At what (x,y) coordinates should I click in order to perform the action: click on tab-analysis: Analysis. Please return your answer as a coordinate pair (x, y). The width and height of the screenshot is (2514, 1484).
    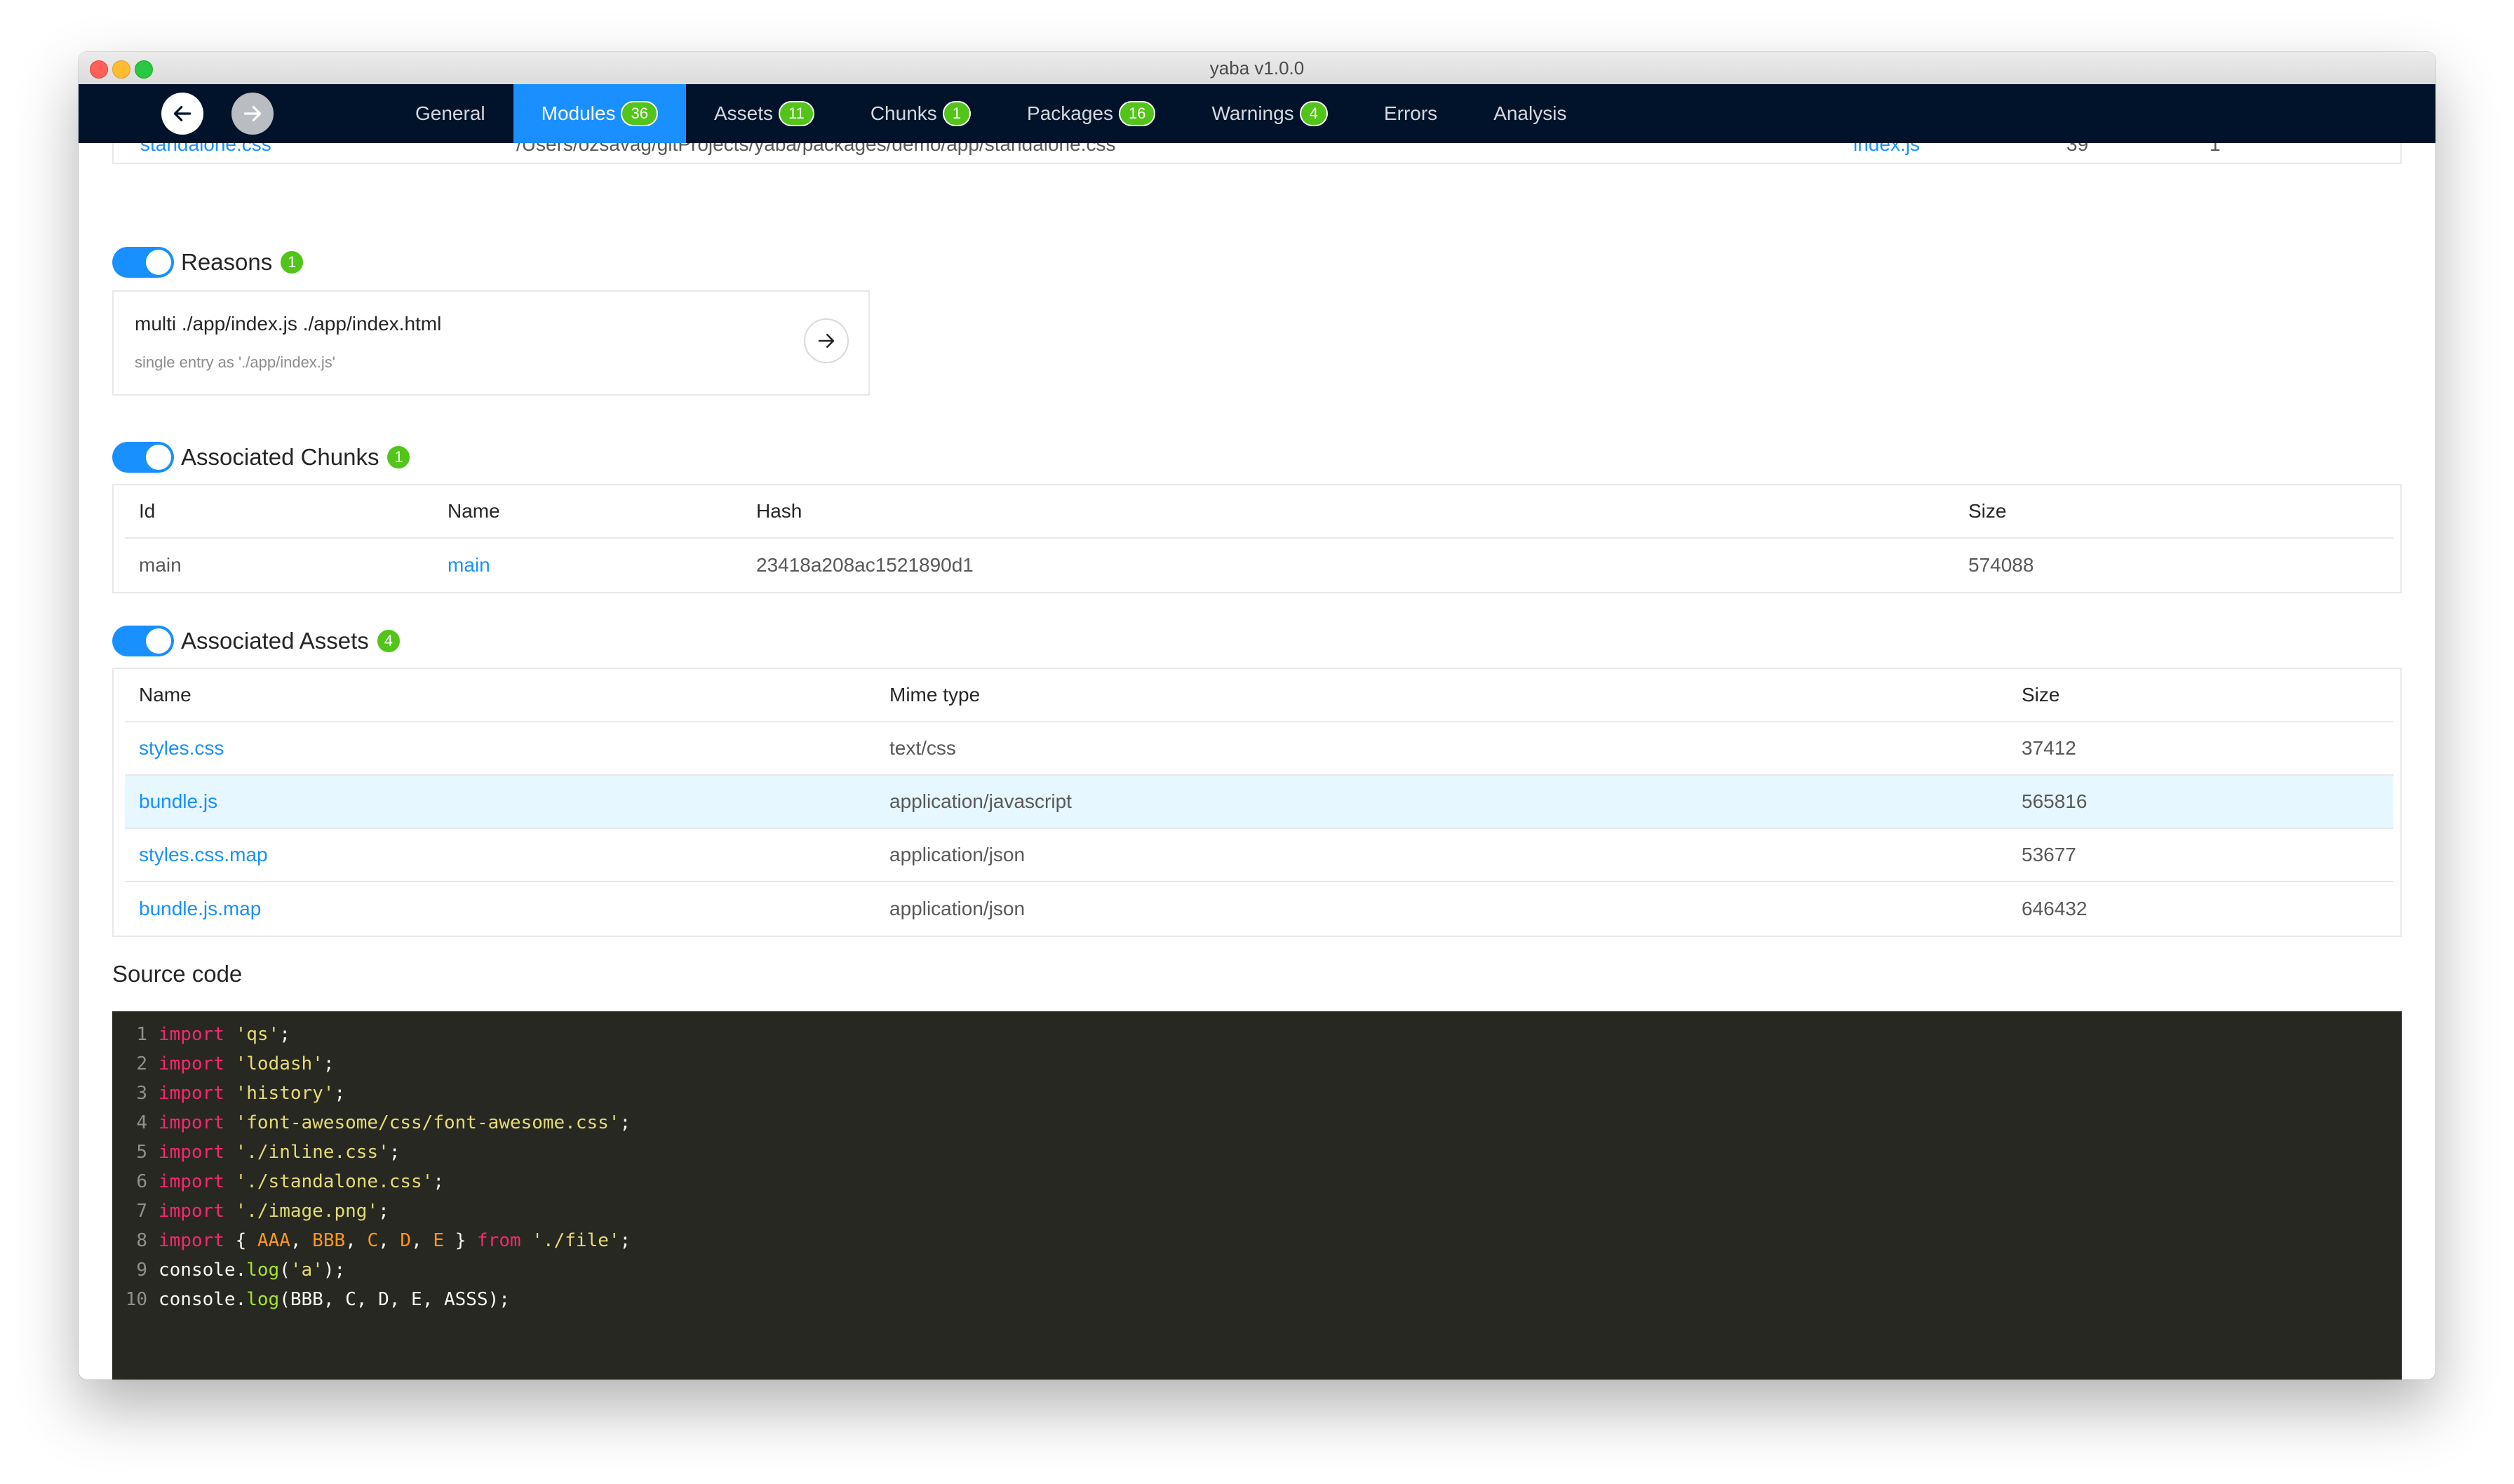
    Looking at the image, I should click on (1530, 114).